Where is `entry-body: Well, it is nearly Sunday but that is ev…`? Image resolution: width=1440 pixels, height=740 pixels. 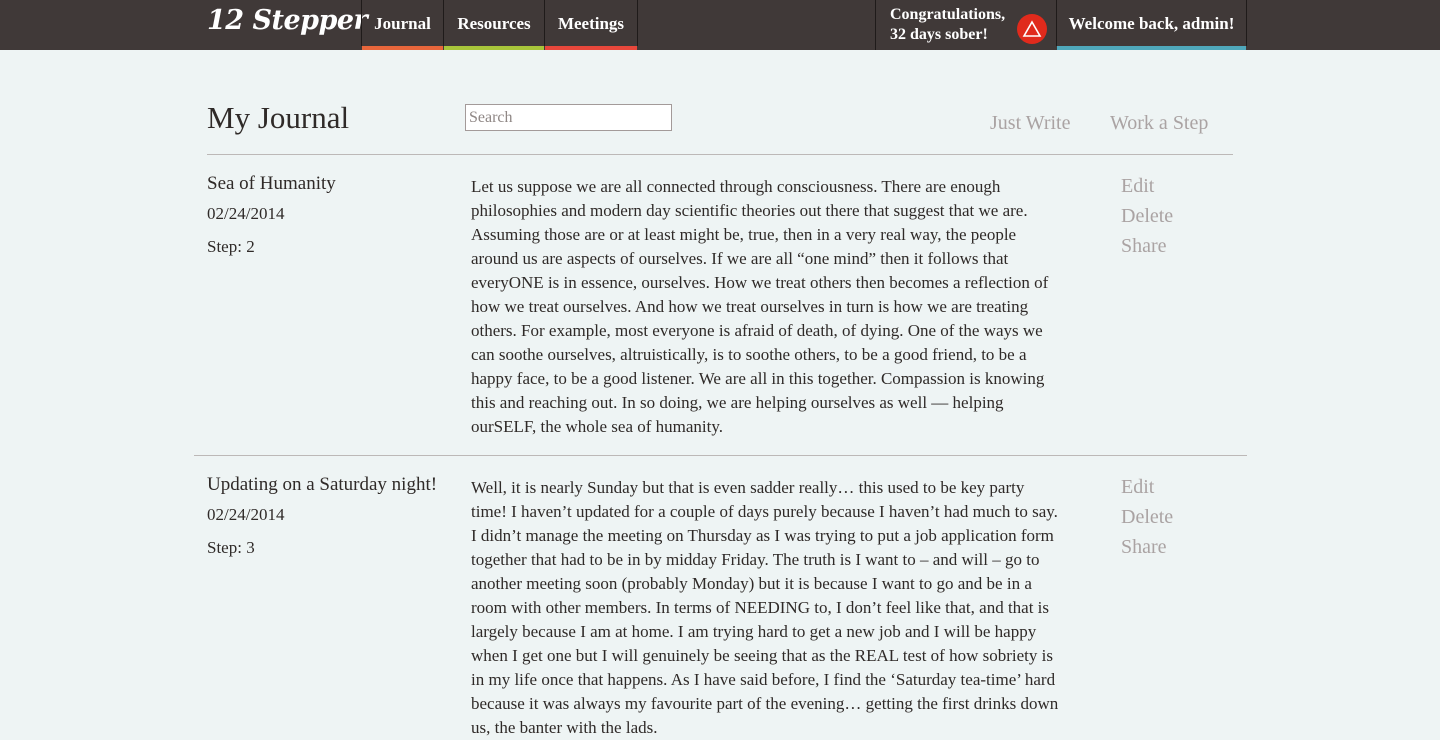
entry-body: Well, it is nearly Sunday but that is ev… is located at coordinates (765, 607).